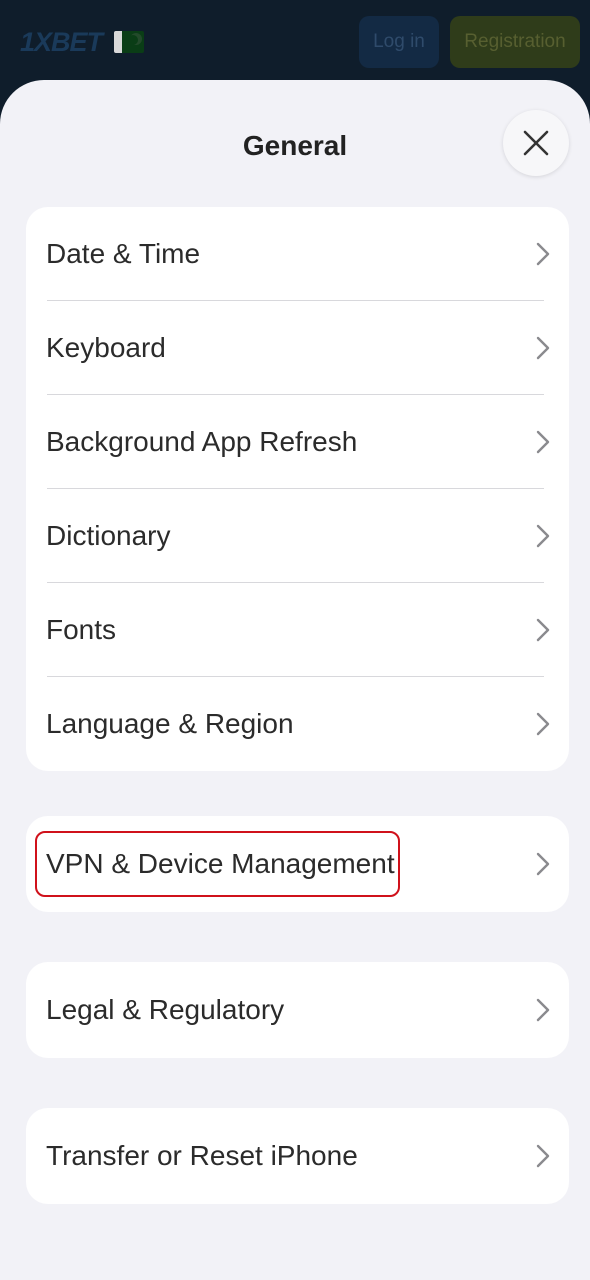  I want to click on settings-item-keyboard: Keyboard, so click(297, 348).